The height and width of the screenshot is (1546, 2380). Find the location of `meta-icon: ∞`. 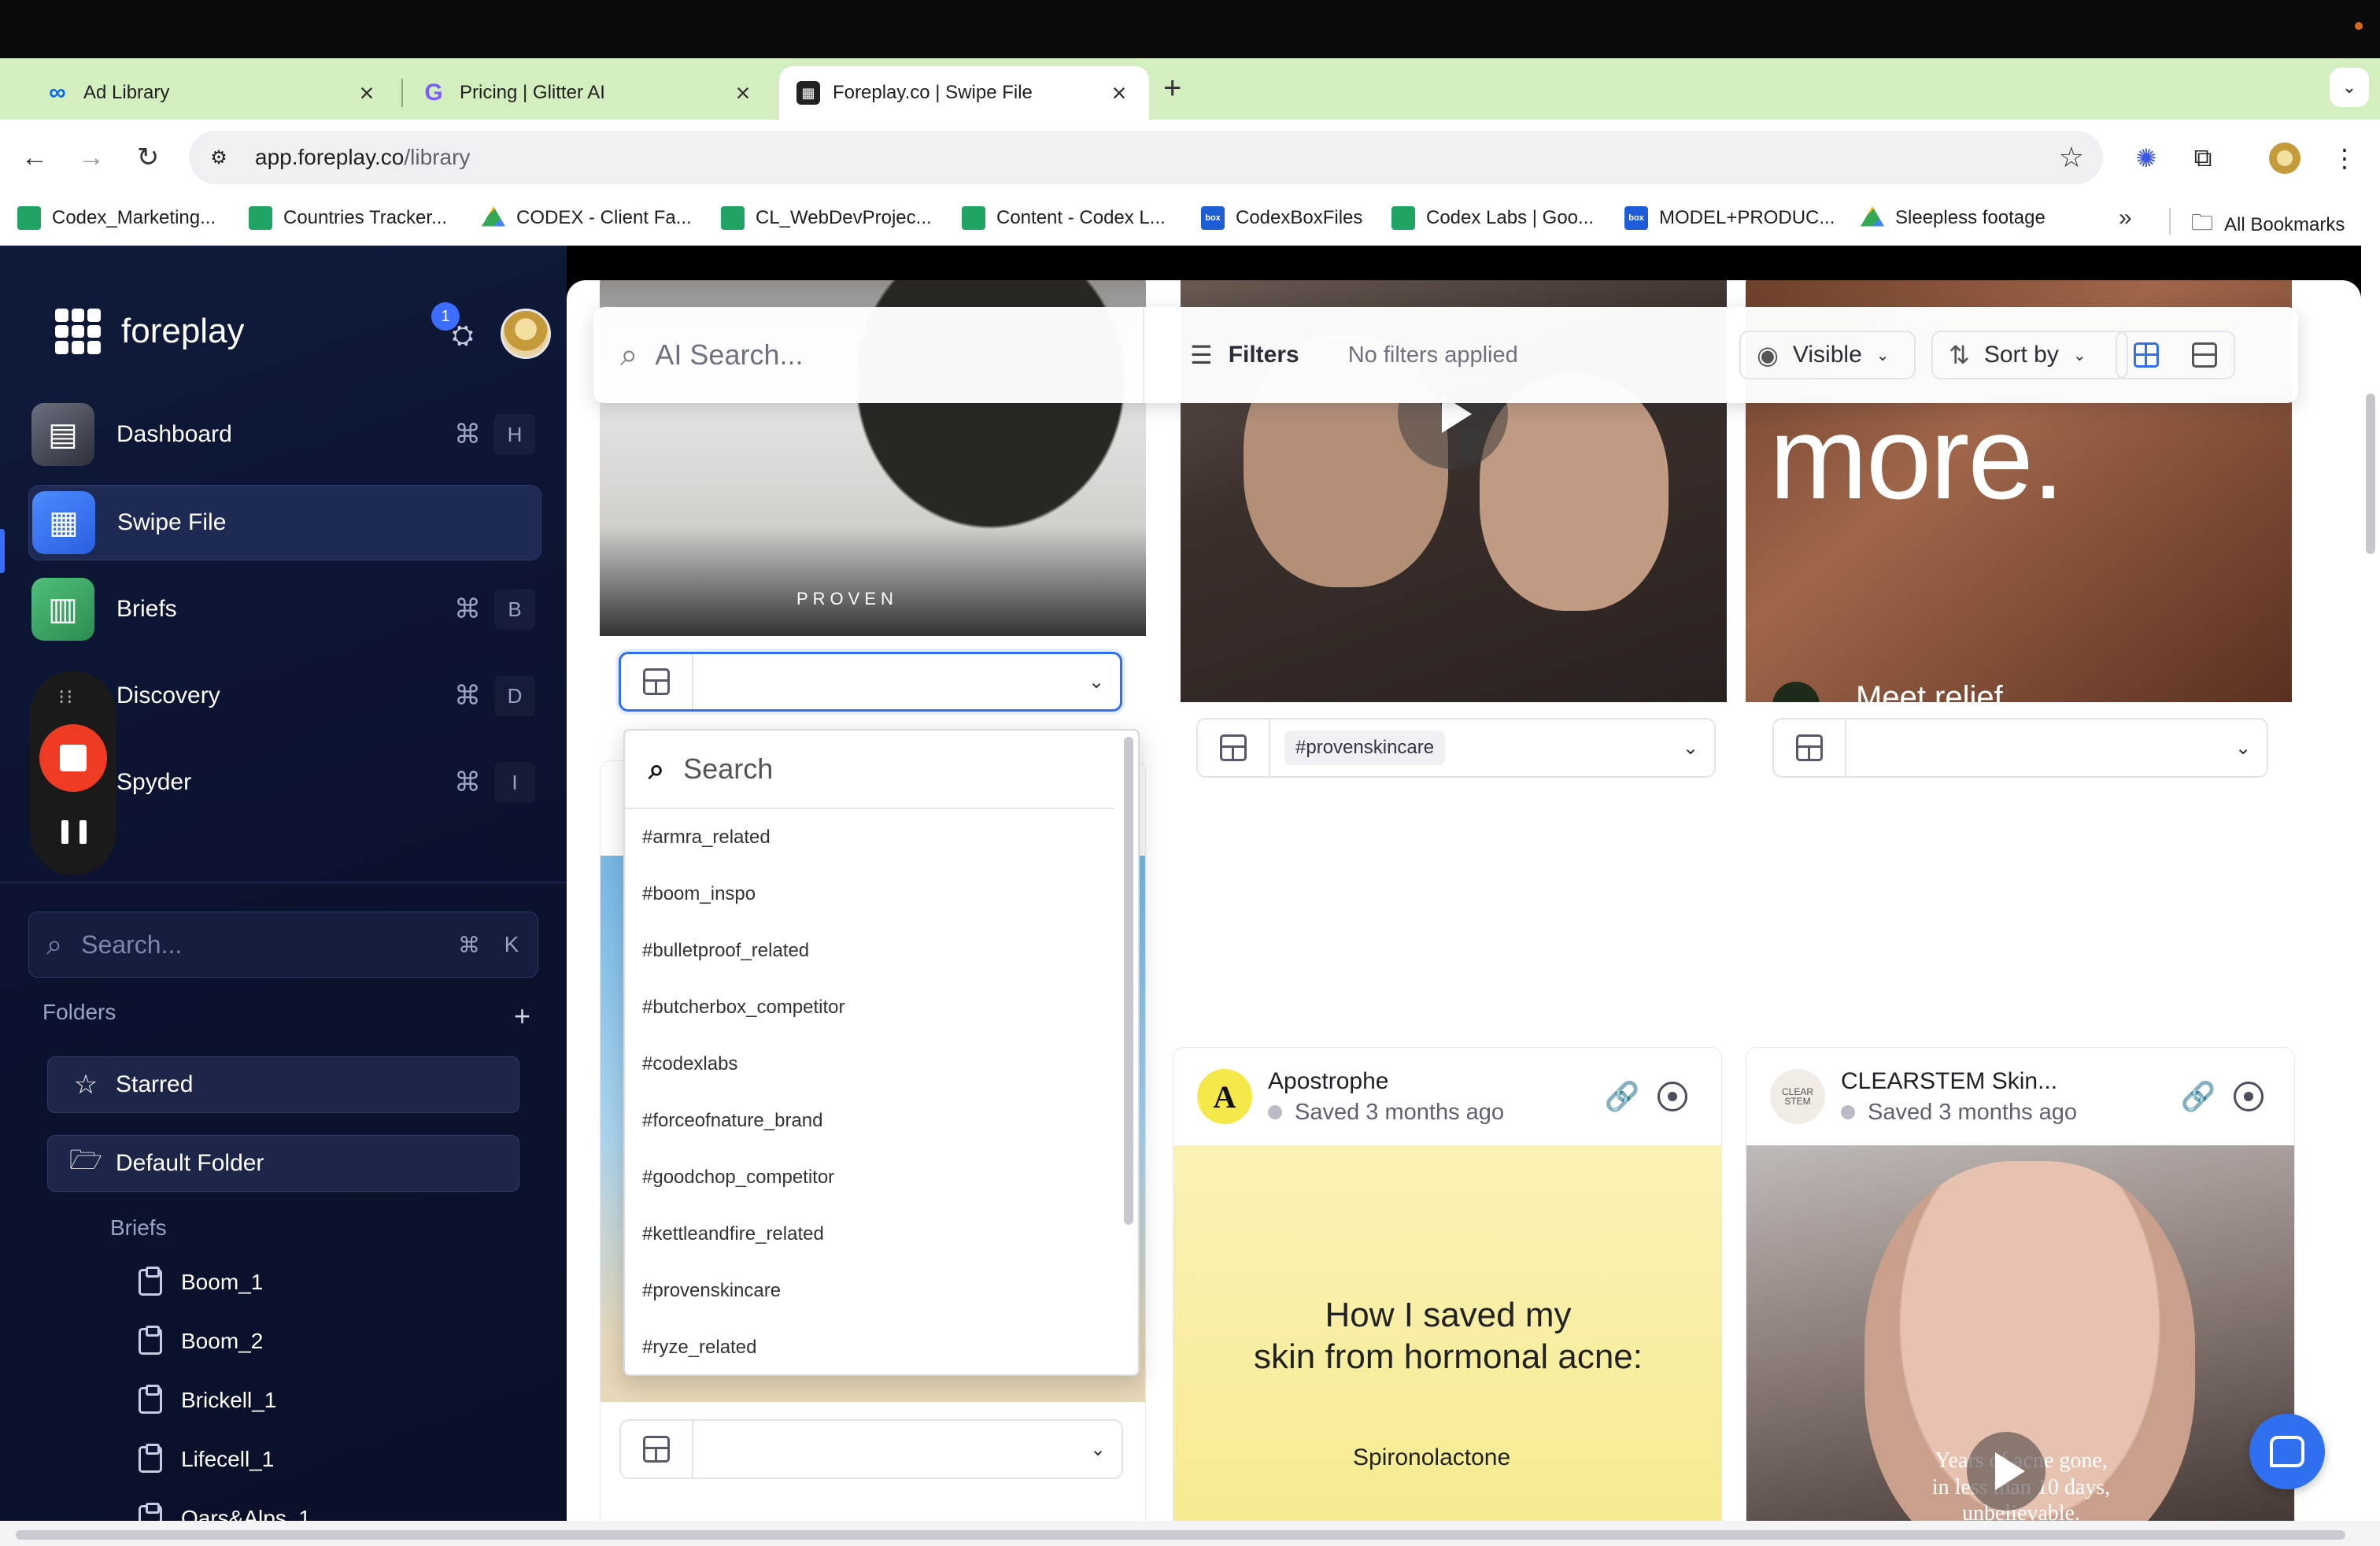

meta-icon: ∞ is located at coordinates (57, 93).